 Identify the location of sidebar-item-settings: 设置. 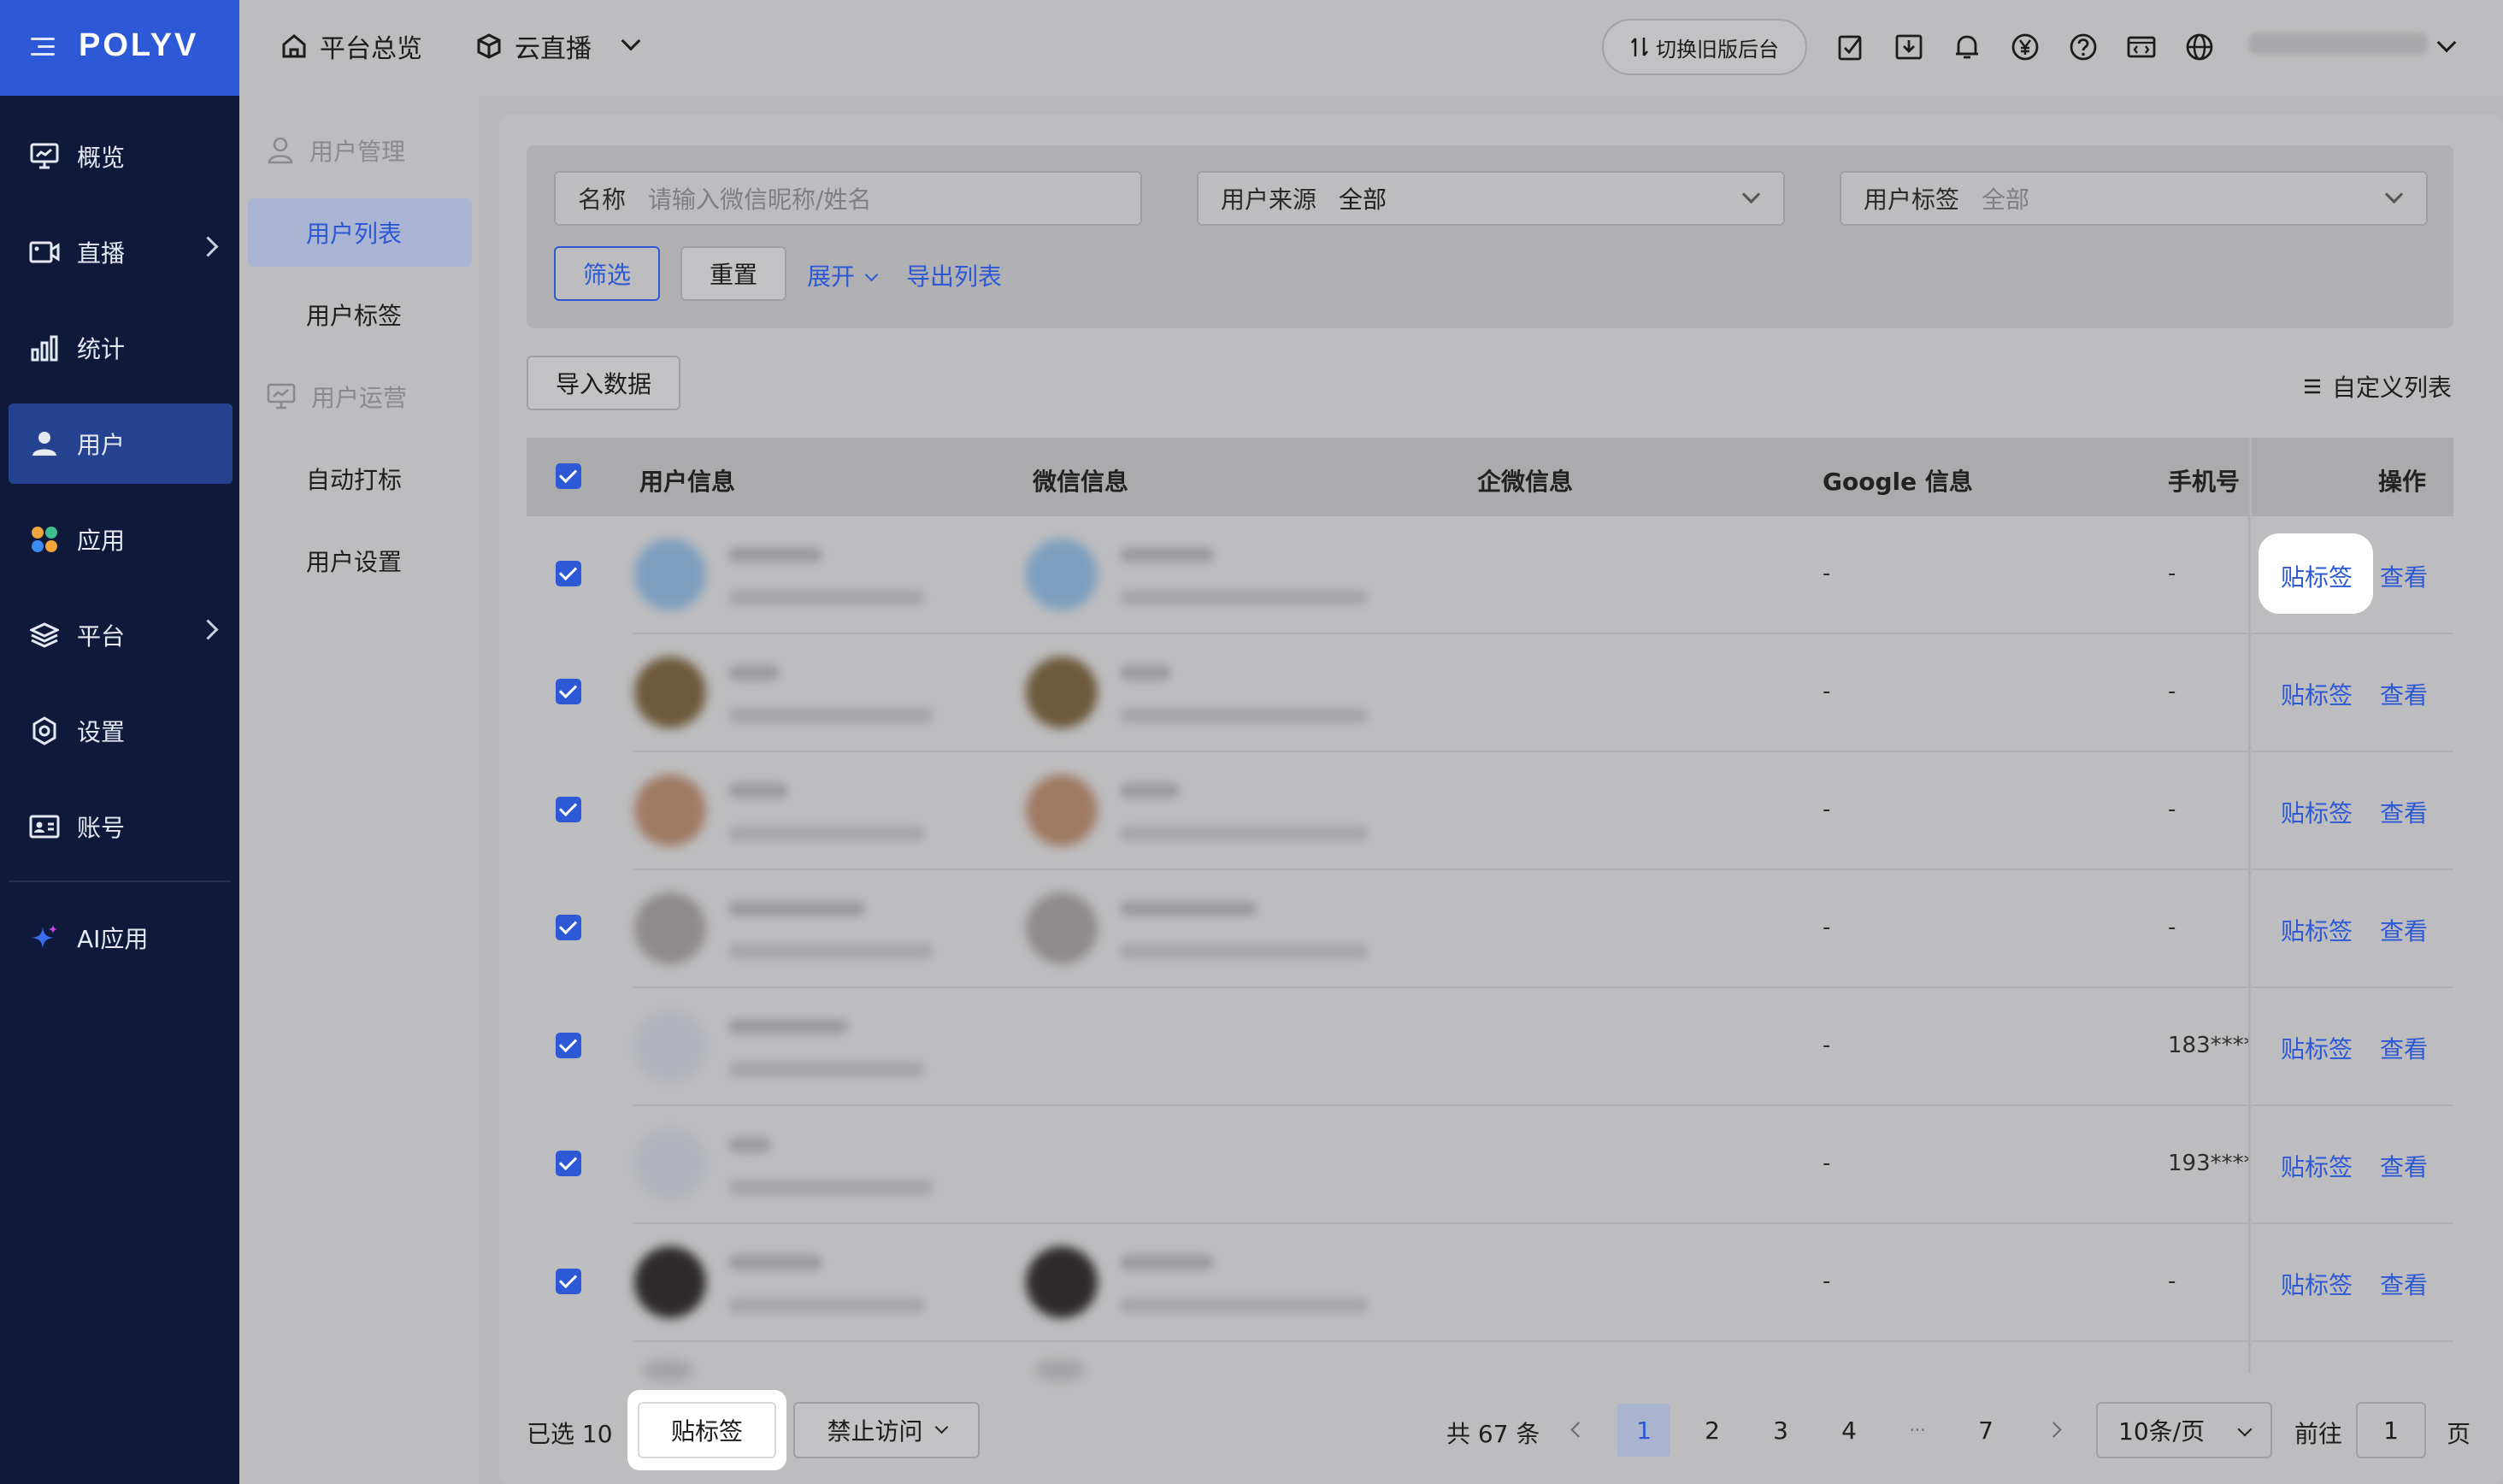
(121, 731).